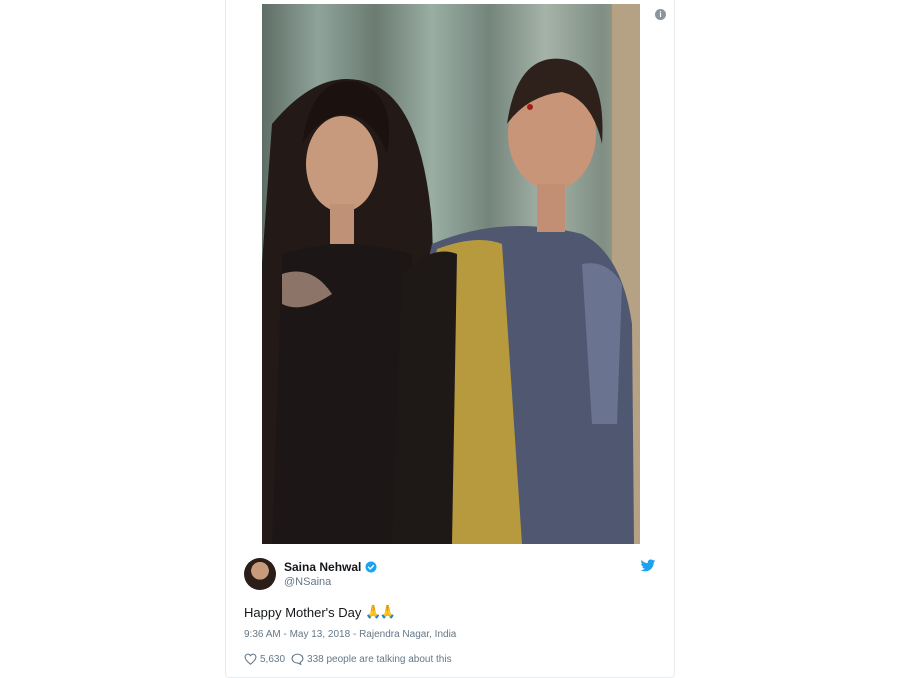 The image size is (904, 678). What do you see at coordinates (303, 612) in the screenshot?
I see `tweet-text-body: Happy Mother's Day` at bounding box center [303, 612].